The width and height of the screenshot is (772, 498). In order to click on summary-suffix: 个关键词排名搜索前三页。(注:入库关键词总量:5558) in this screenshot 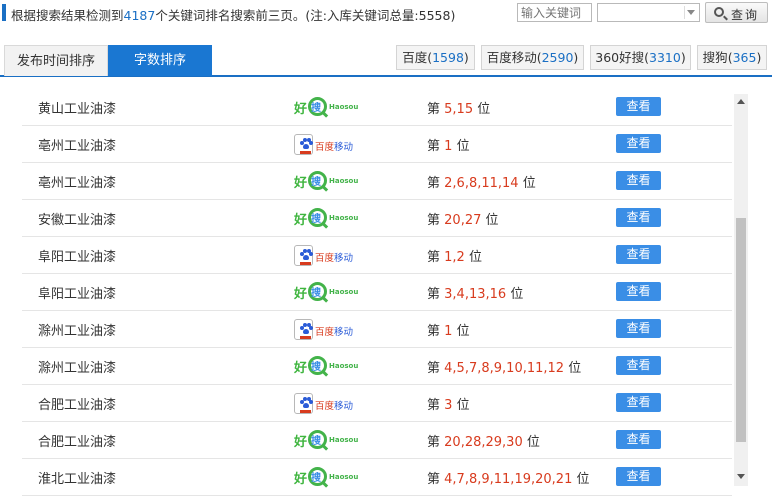, I will do `click(305, 15)`.